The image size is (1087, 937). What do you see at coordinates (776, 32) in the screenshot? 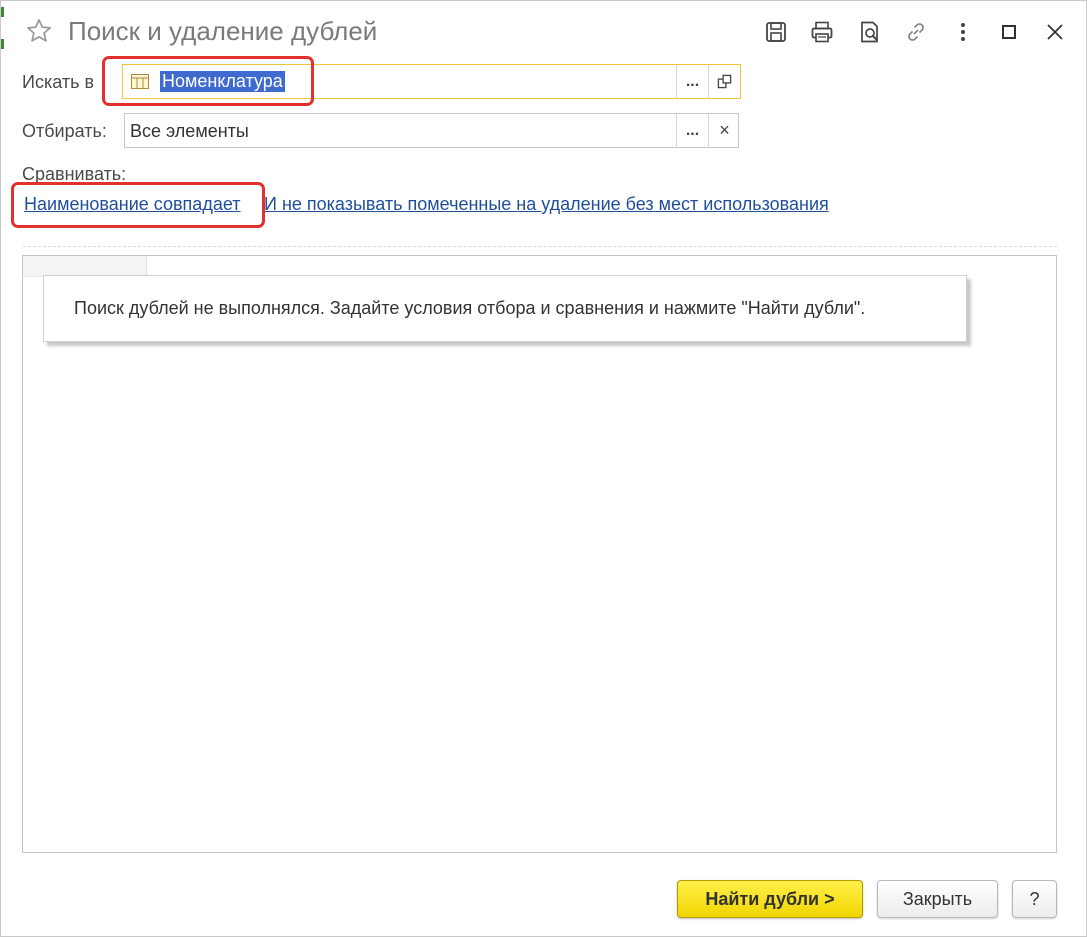
I see `save-icon` at bounding box center [776, 32].